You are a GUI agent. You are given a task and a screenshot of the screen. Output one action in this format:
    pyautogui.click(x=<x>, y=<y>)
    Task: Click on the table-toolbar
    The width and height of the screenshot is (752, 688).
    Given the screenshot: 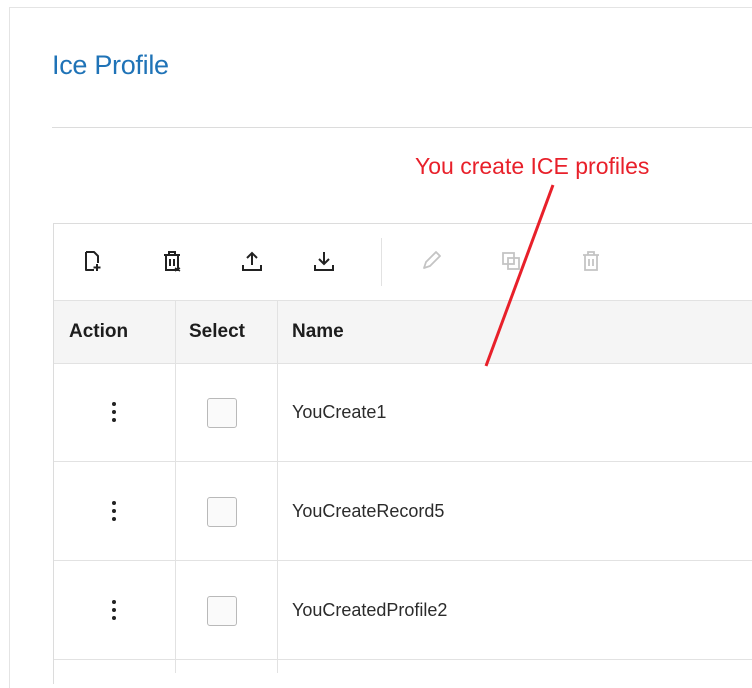 What is the action you would take?
    pyautogui.click(x=403, y=261)
    